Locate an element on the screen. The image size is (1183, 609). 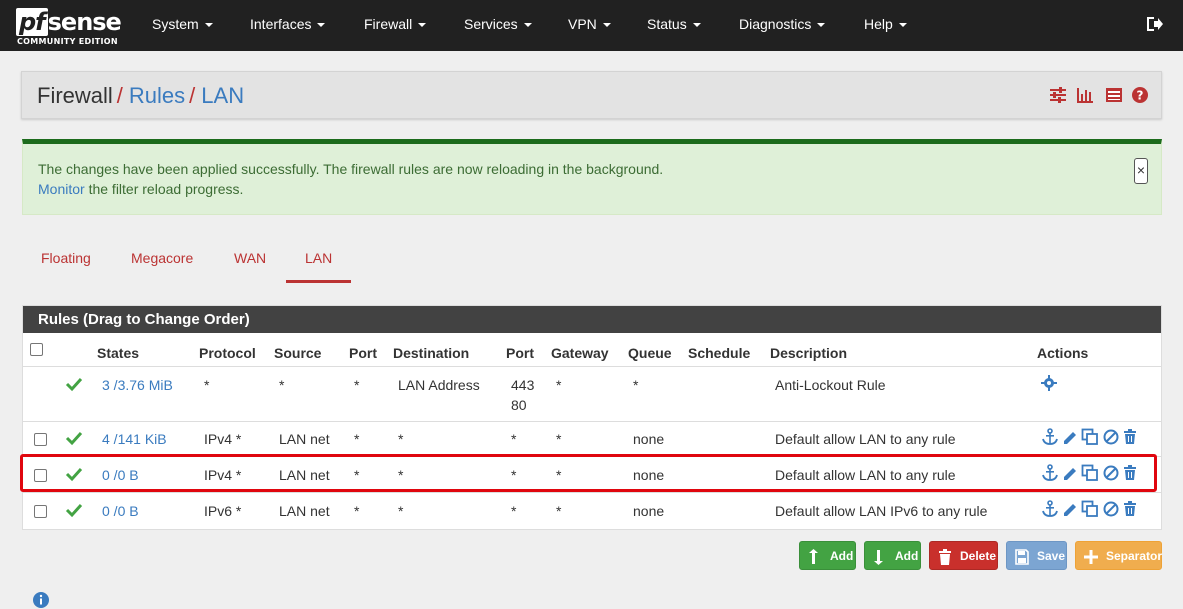
breadcrumb-panel: Firewall / Rules / LAN ? is located at coordinates (591, 95).